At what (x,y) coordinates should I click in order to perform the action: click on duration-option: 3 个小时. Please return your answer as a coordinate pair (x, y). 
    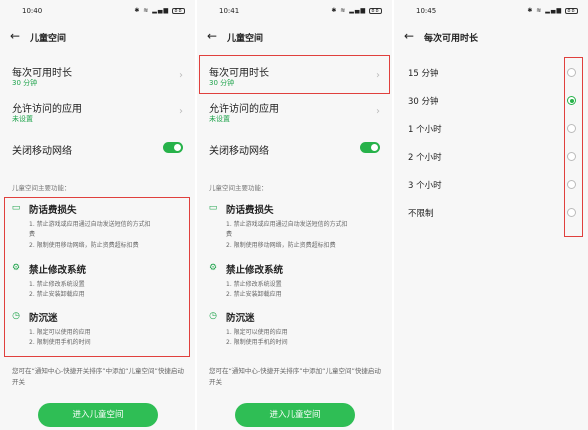
    Looking at the image, I should click on (491, 185).